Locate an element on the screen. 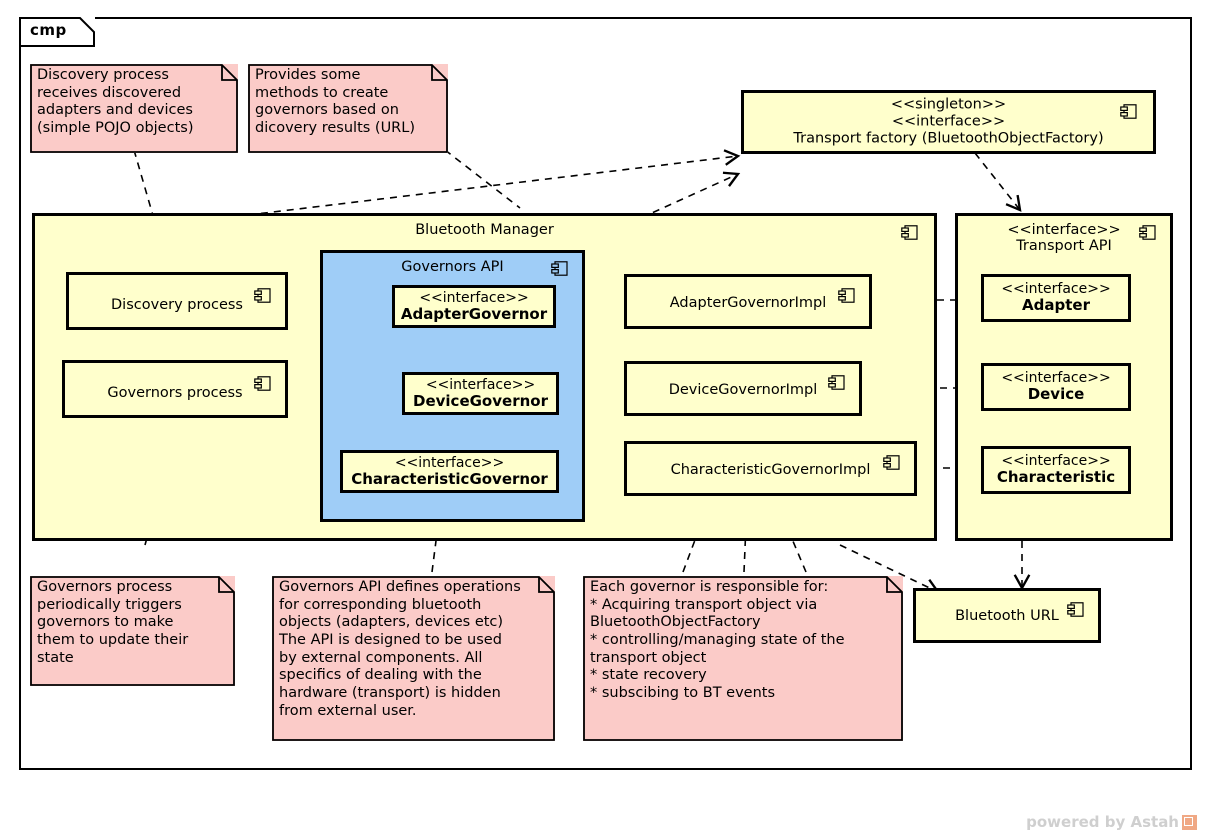 The image size is (1205, 837). bluetooth-manager-title: Bluetooth Manager is located at coordinates (484, 230).